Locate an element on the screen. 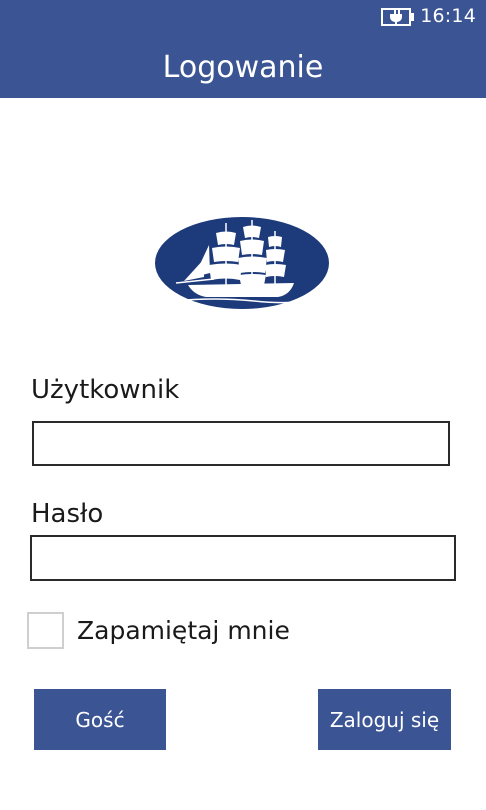 The image size is (486, 810). remember-me-checkbox is located at coordinates (45, 630).